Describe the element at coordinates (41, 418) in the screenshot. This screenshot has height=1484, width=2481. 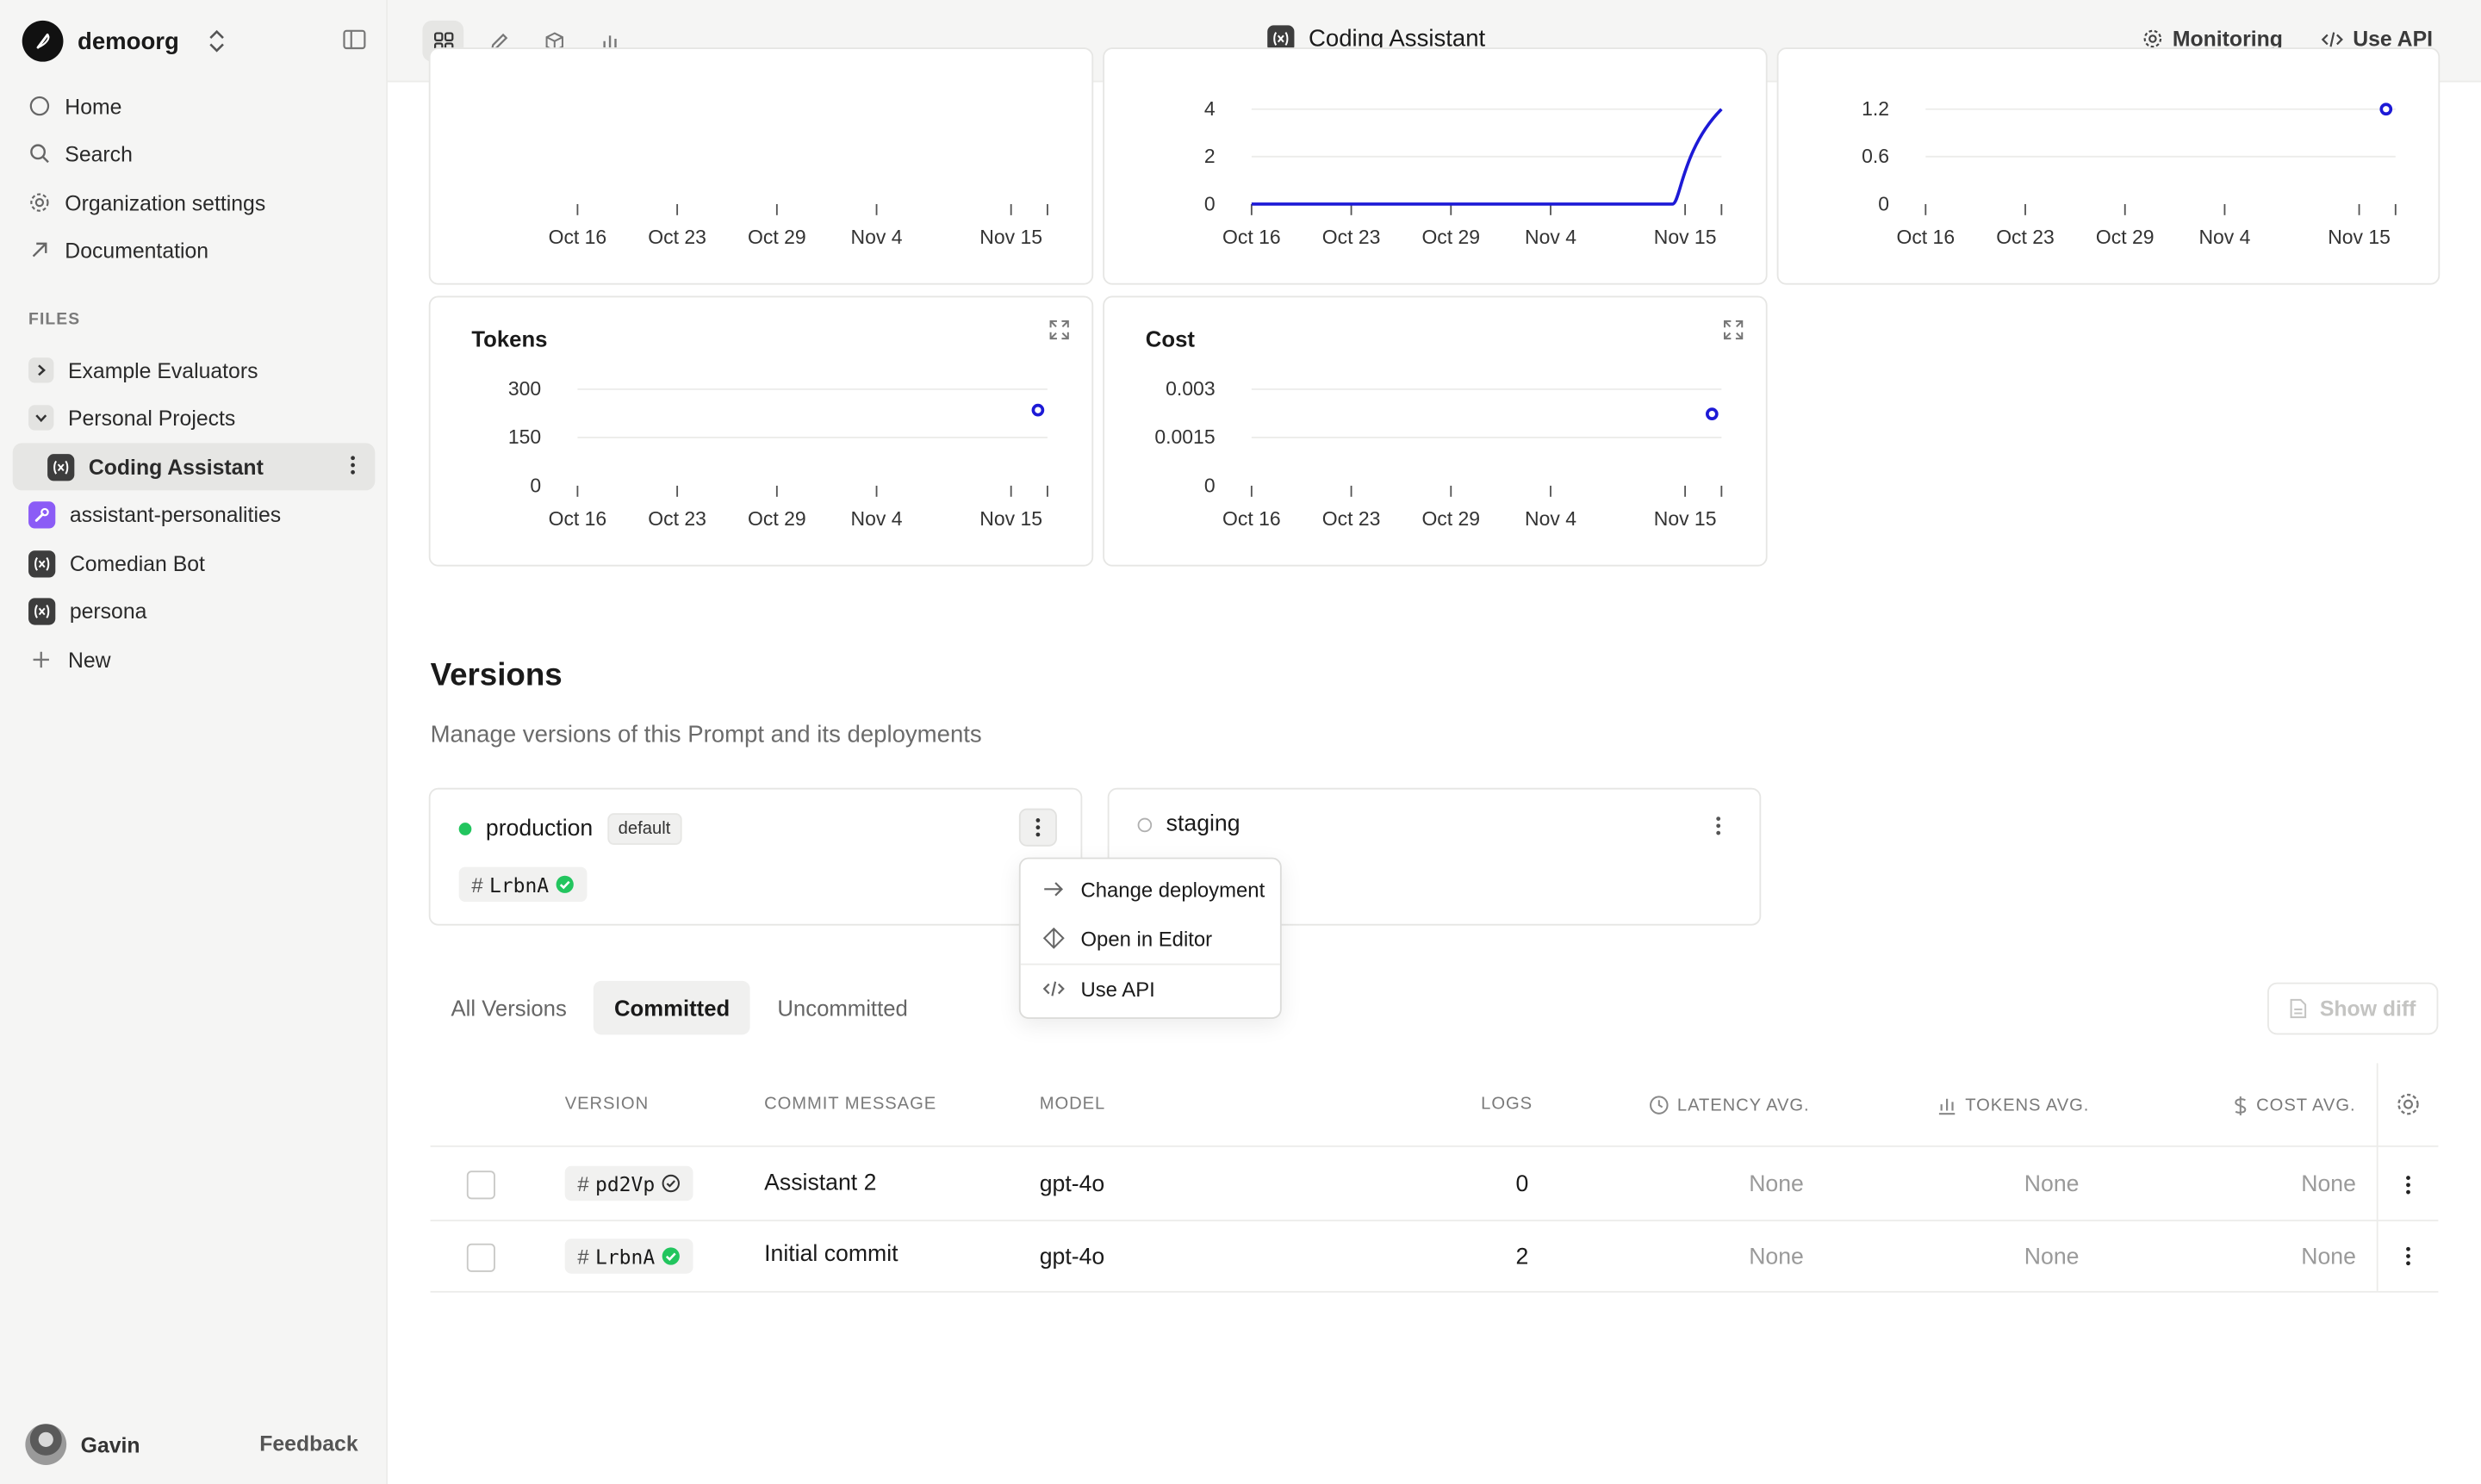
I see `chevron-down-icon` at that location.